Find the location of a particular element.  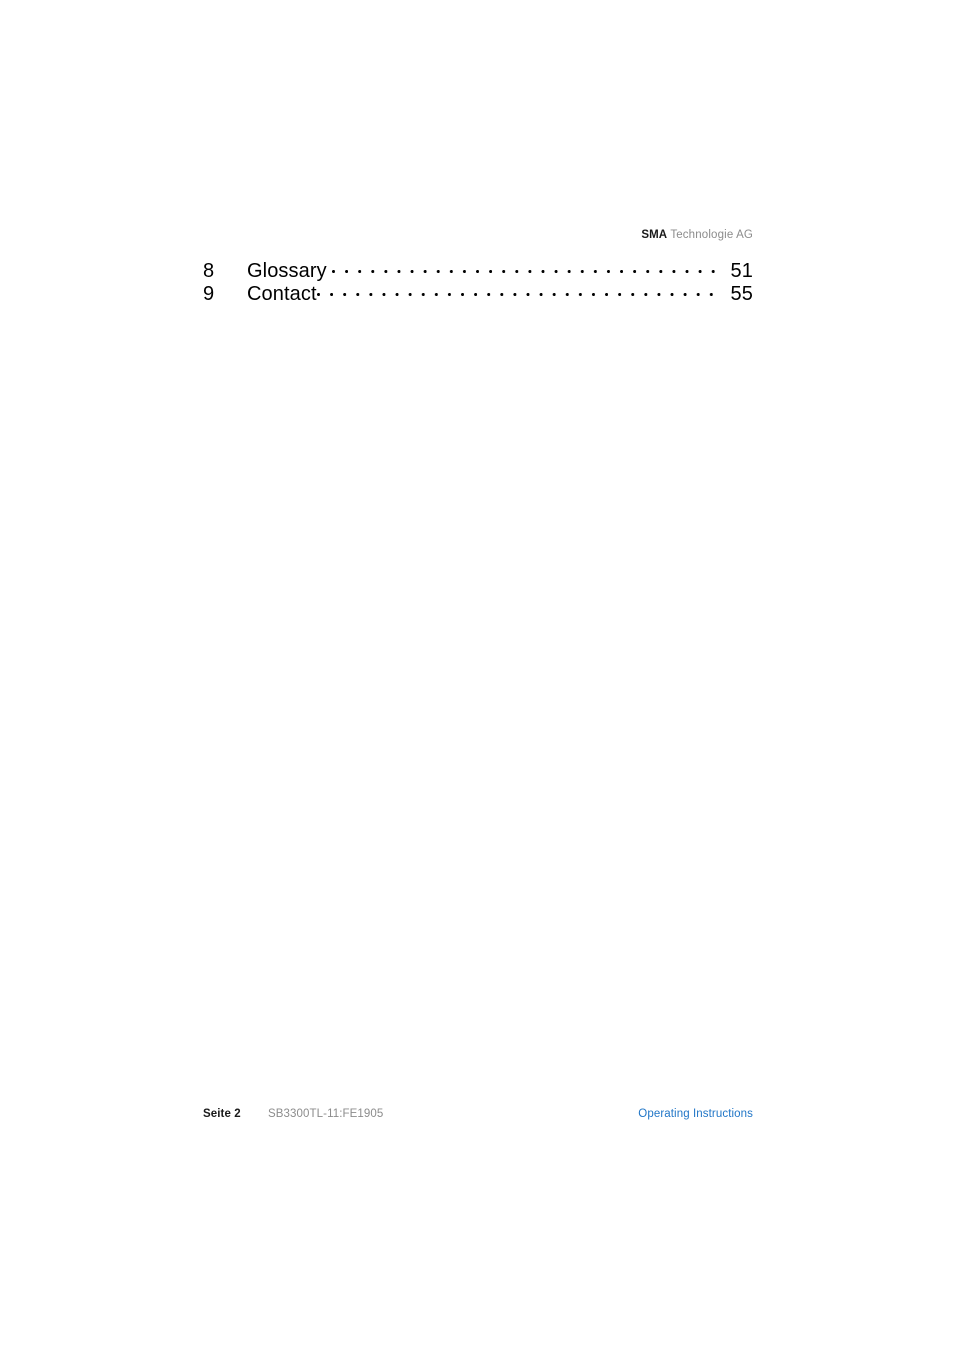

footer-page-label: Seite 2 is located at coordinates (222, 1114).